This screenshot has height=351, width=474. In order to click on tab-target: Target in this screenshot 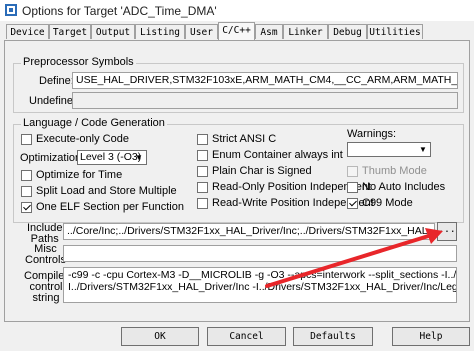, I will do `click(70, 31)`.